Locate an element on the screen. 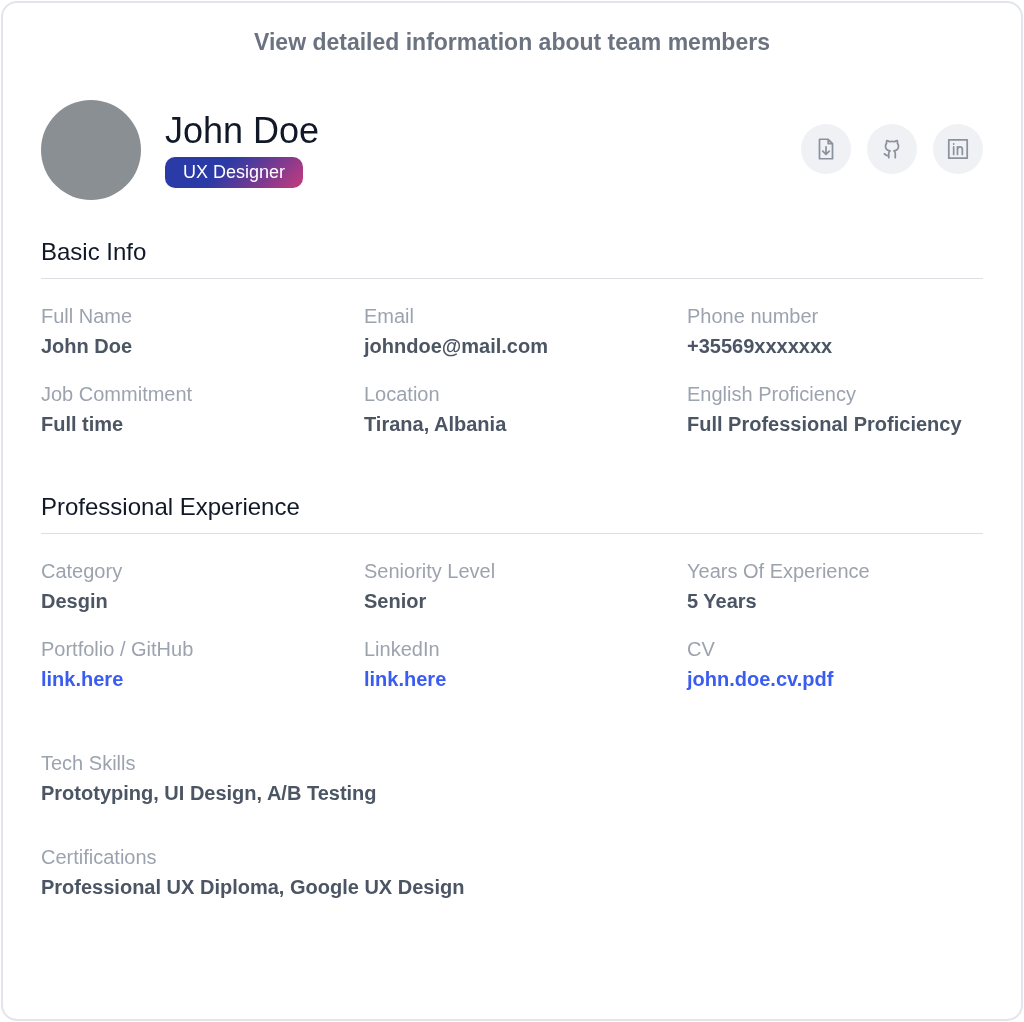 Image resolution: width=1024 pixels, height=1022 pixels. field-value: Desgin is located at coordinates (75, 601).